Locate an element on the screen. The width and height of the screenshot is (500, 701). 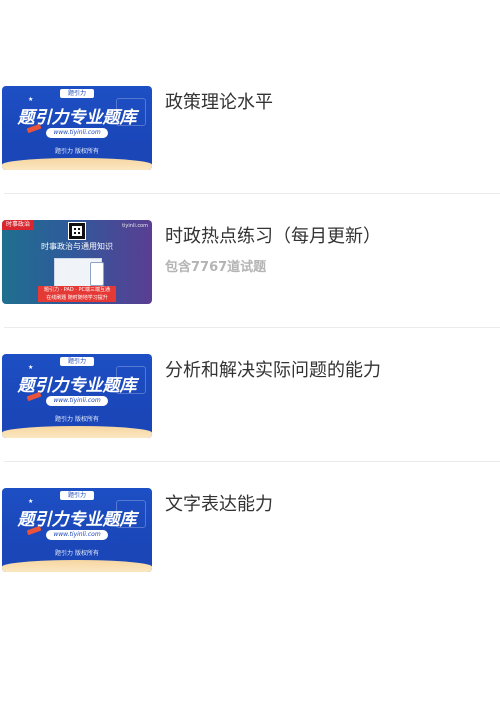
cover-headline: 时事政治与通用知识 is located at coordinates (77, 246).